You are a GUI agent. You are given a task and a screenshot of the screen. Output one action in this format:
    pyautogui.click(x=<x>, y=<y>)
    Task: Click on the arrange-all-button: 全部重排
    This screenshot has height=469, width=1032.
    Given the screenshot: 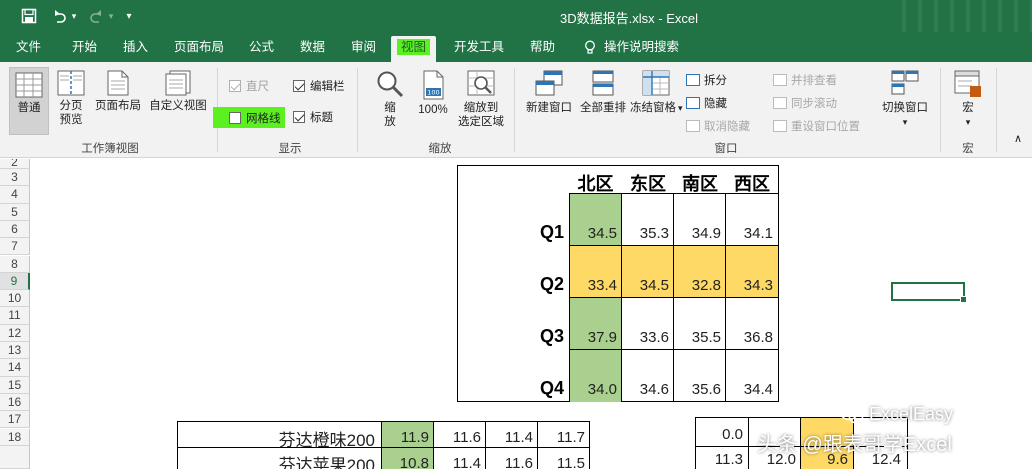 What is the action you would take?
    pyautogui.click(x=603, y=92)
    